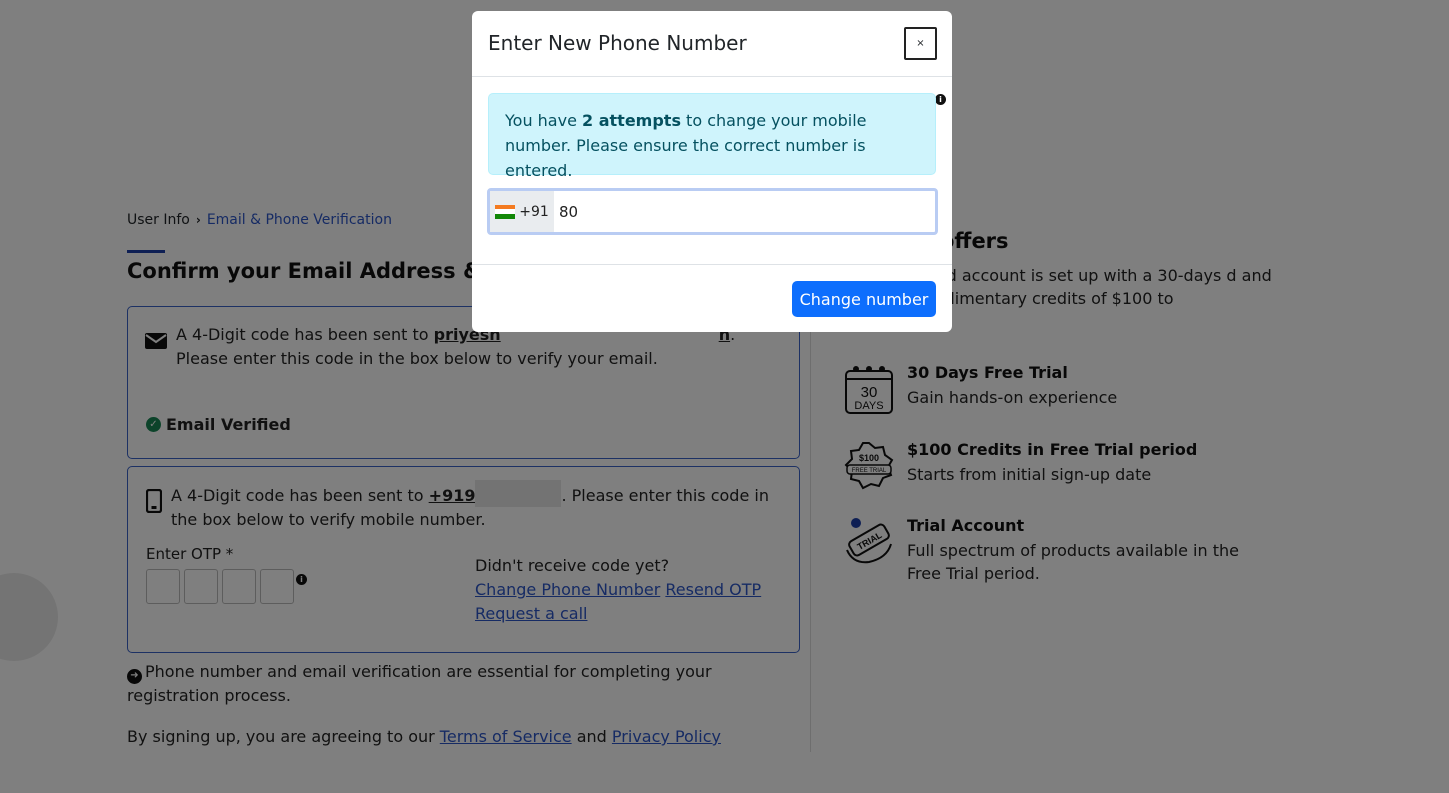 The image size is (1449, 793). Describe the element at coordinates (864, 299) in the screenshot. I see `change-number-button: Change number` at that location.